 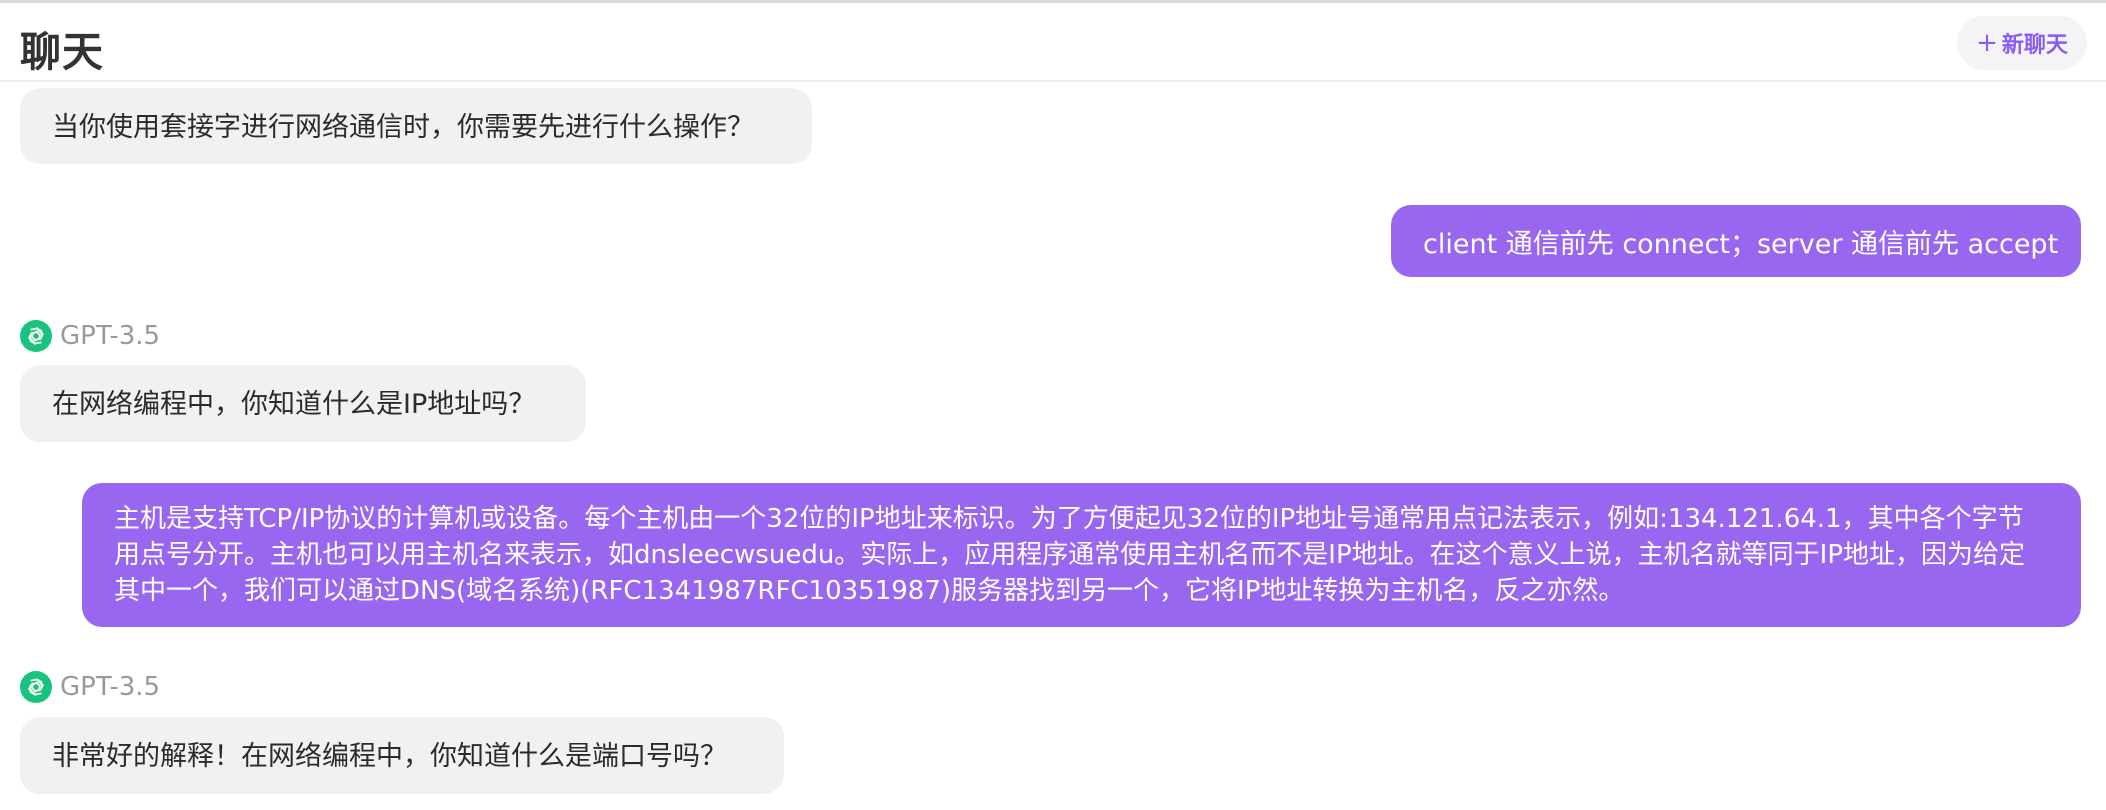 What do you see at coordinates (1053, 42) in the screenshot?
I see `chat-header: 聊天 + 新聊天` at bounding box center [1053, 42].